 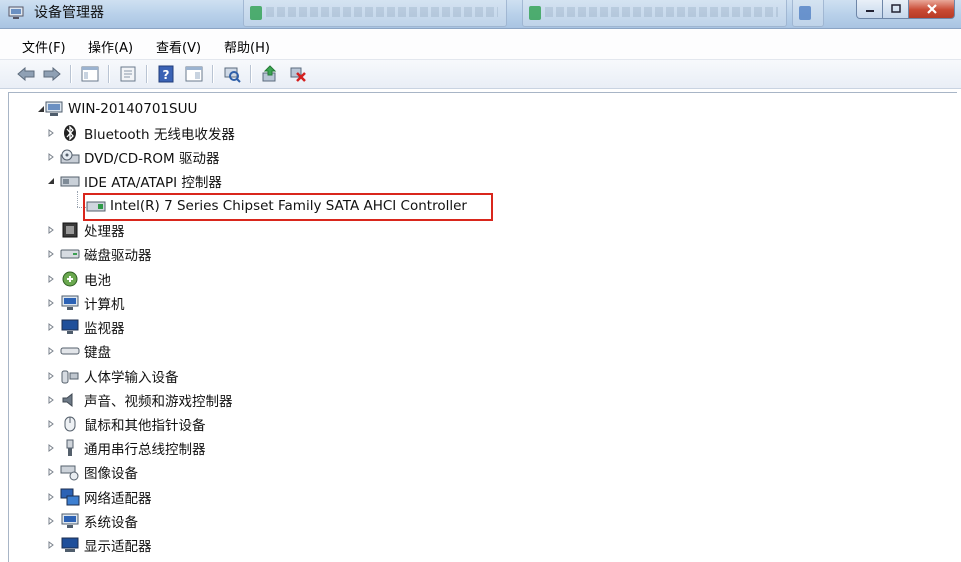 I want to click on forward-arrow-icon, so click(x=52, y=74).